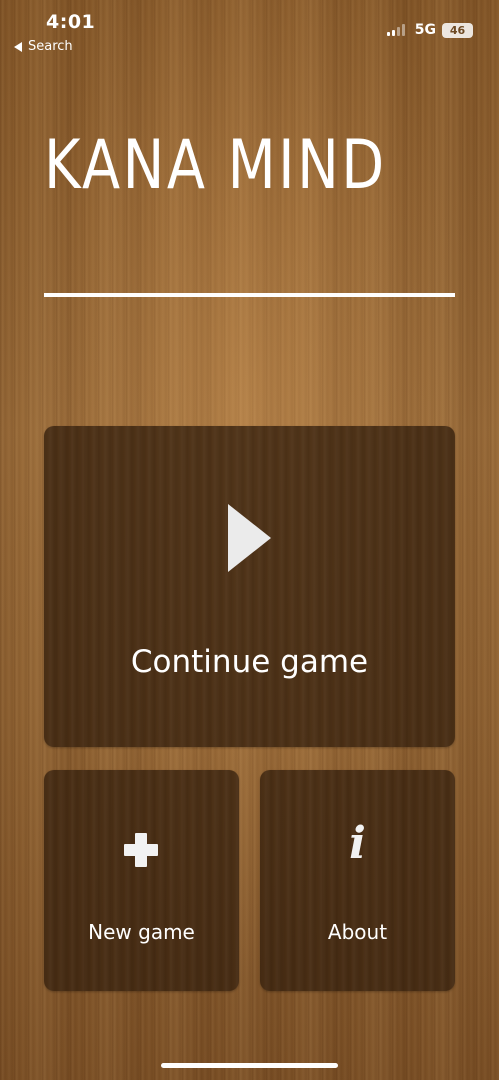 The image size is (499, 1080). What do you see at coordinates (141, 850) in the screenshot?
I see `plus-icon` at bounding box center [141, 850].